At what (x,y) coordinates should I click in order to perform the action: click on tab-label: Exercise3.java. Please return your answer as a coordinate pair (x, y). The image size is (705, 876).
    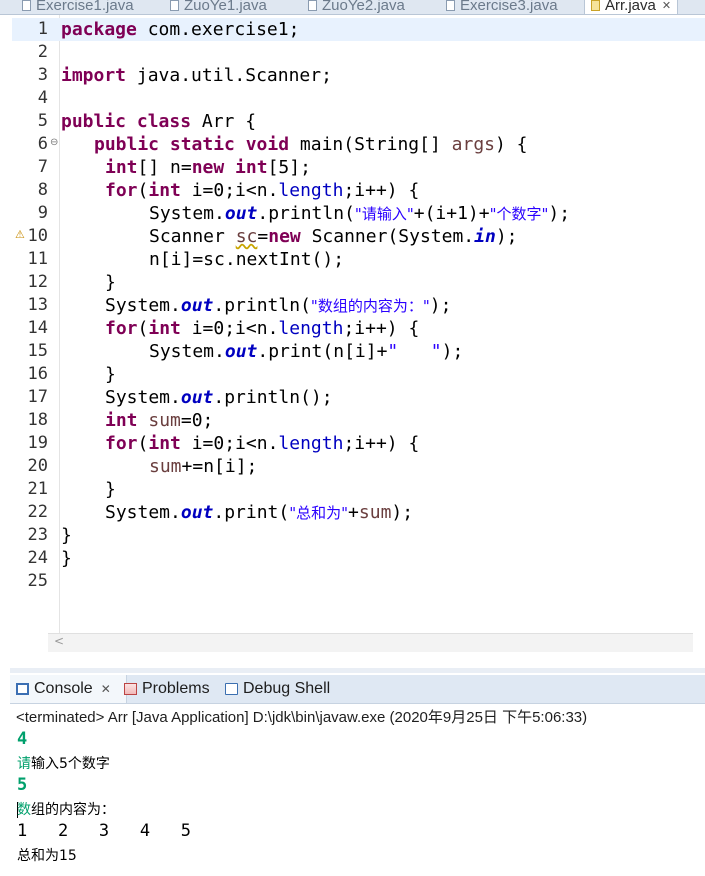
    Looking at the image, I should click on (509, 7).